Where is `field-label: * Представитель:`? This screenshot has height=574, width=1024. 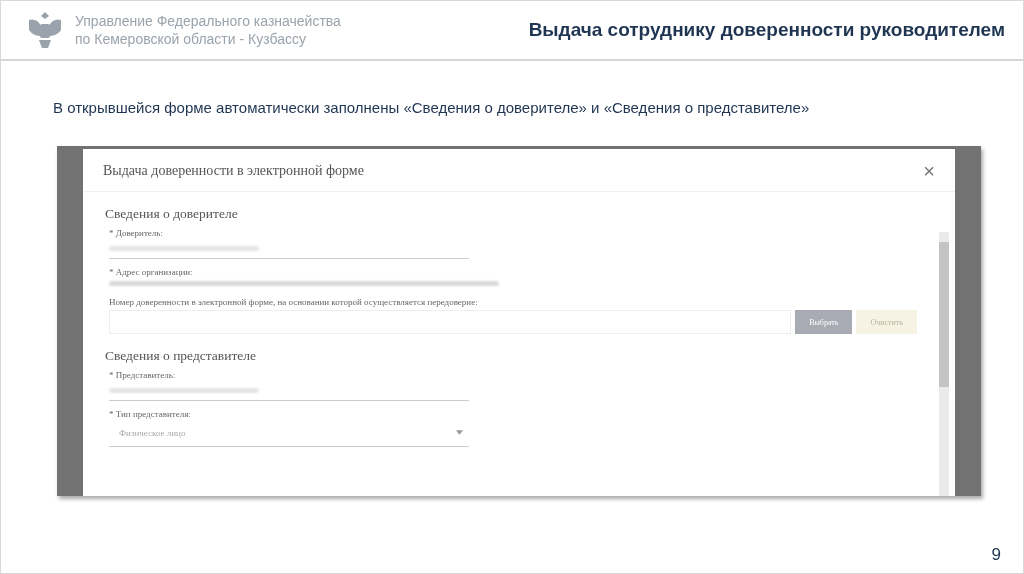
field-label: * Представитель: is located at coordinates (143, 375).